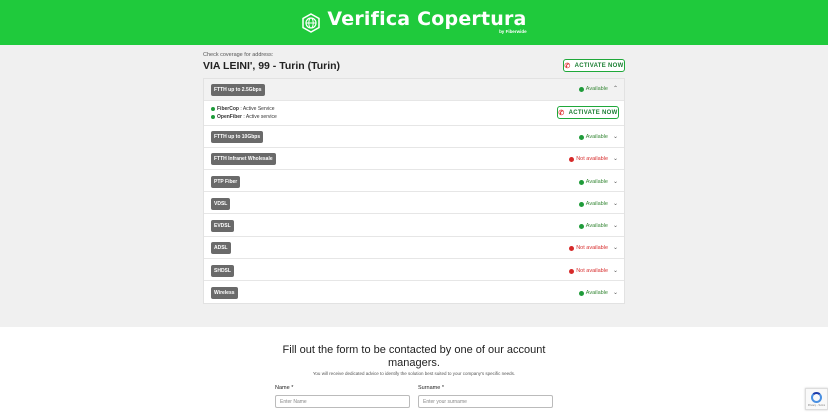 This screenshot has width=828, height=413. I want to click on service-row-ftth-10gbps: FTTH up to 10Gbps Available ⌄, so click(414, 137).